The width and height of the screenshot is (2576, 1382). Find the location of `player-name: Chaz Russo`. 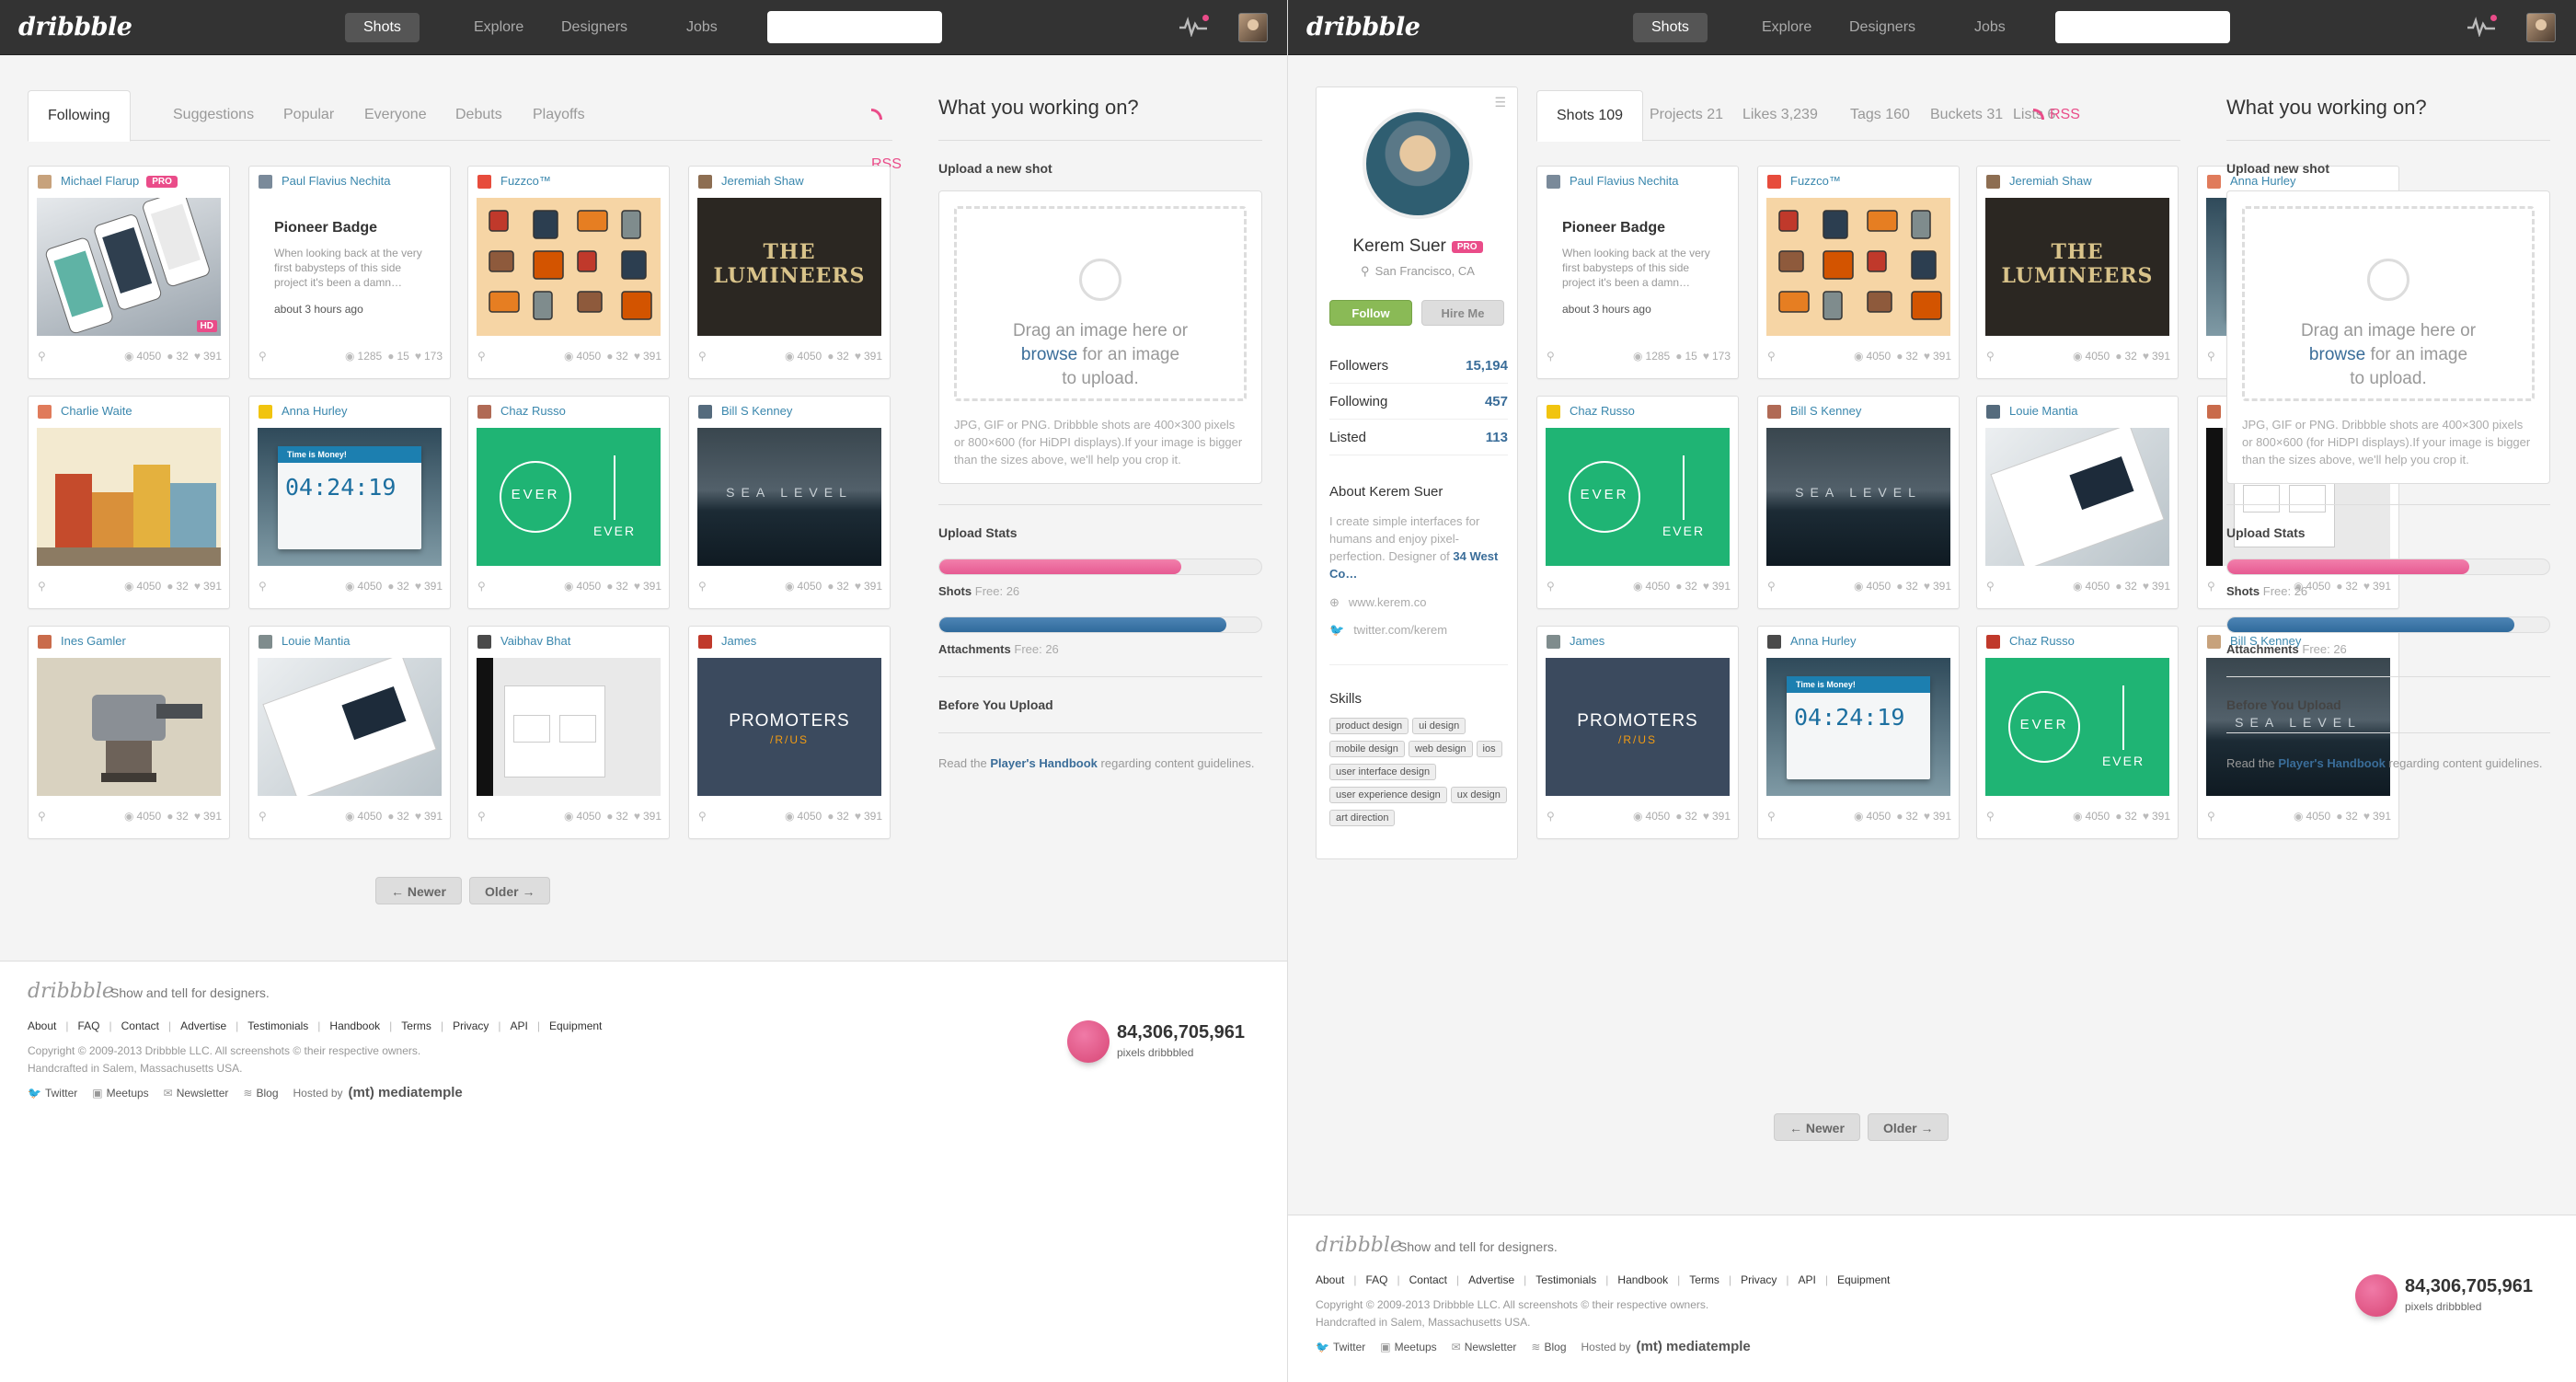

player-name: Chaz Russo is located at coordinates (1602, 411).